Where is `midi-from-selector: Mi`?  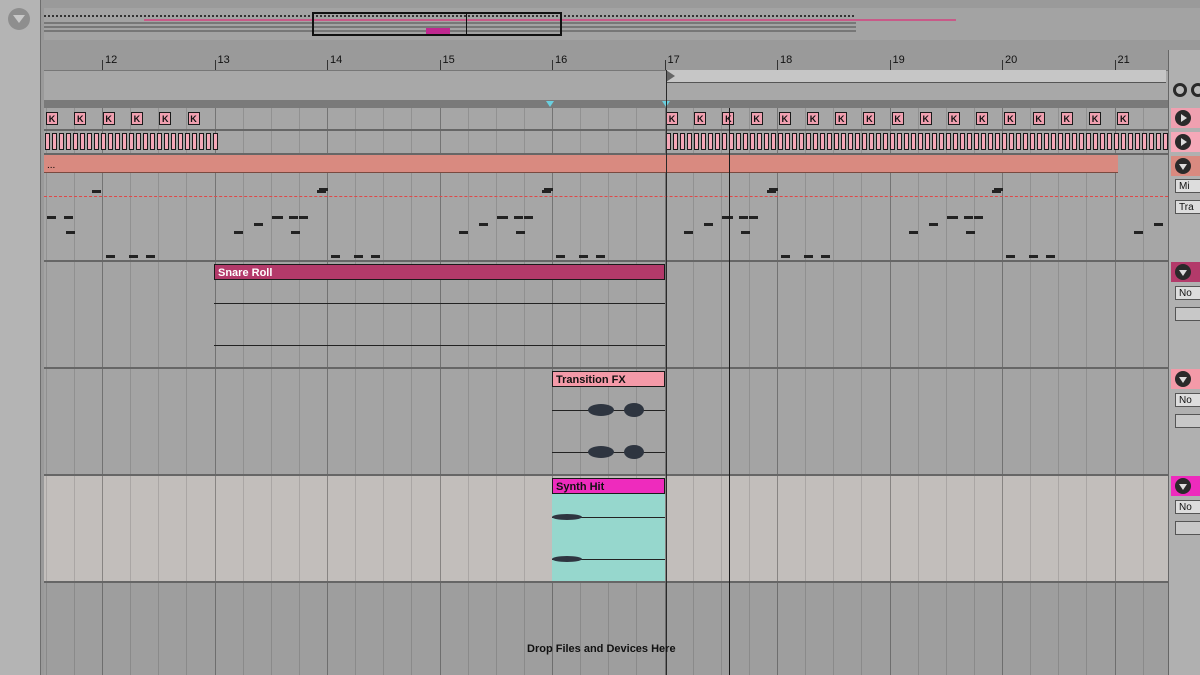 midi-from-selector: Mi is located at coordinates (1187, 186).